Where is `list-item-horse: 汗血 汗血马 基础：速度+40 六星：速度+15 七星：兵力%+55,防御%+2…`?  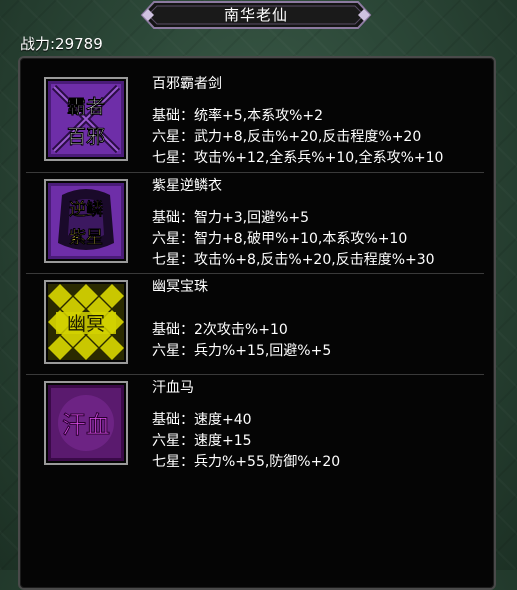
list-item-horse: 汗血 汗血马 基础：速度+40 六星：速度+15 七星：兵力%+55,防御%+2… is located at coordinates (255, 422).